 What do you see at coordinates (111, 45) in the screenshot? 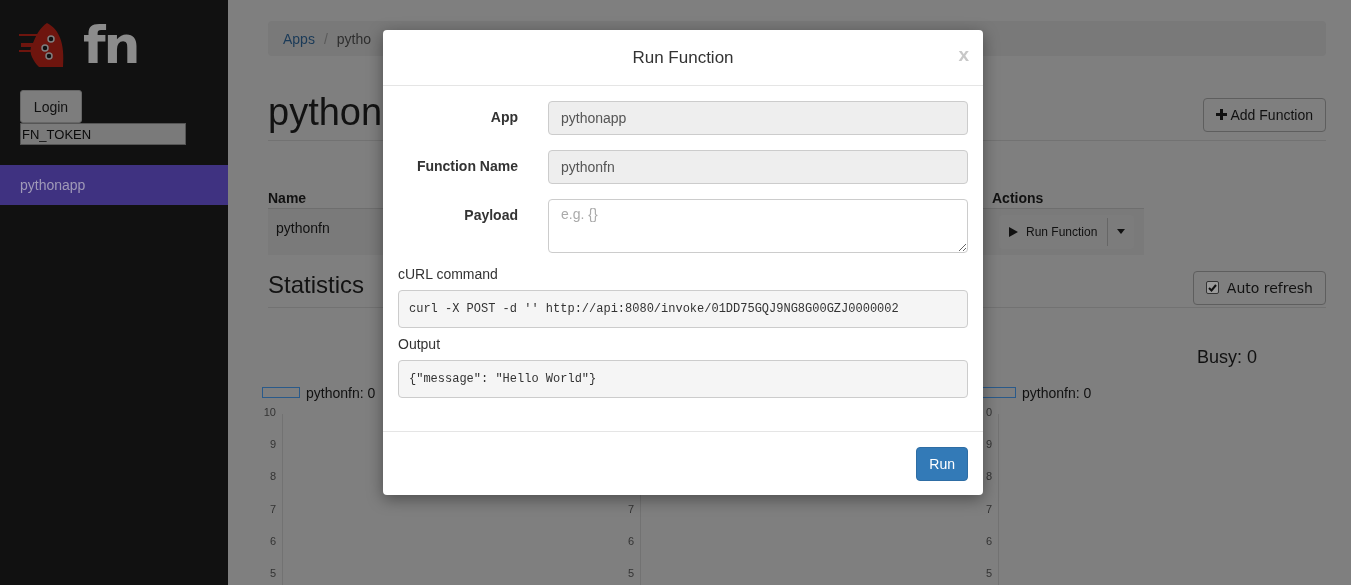
I see `logo-text: fn` at bounding box center [111, 45].